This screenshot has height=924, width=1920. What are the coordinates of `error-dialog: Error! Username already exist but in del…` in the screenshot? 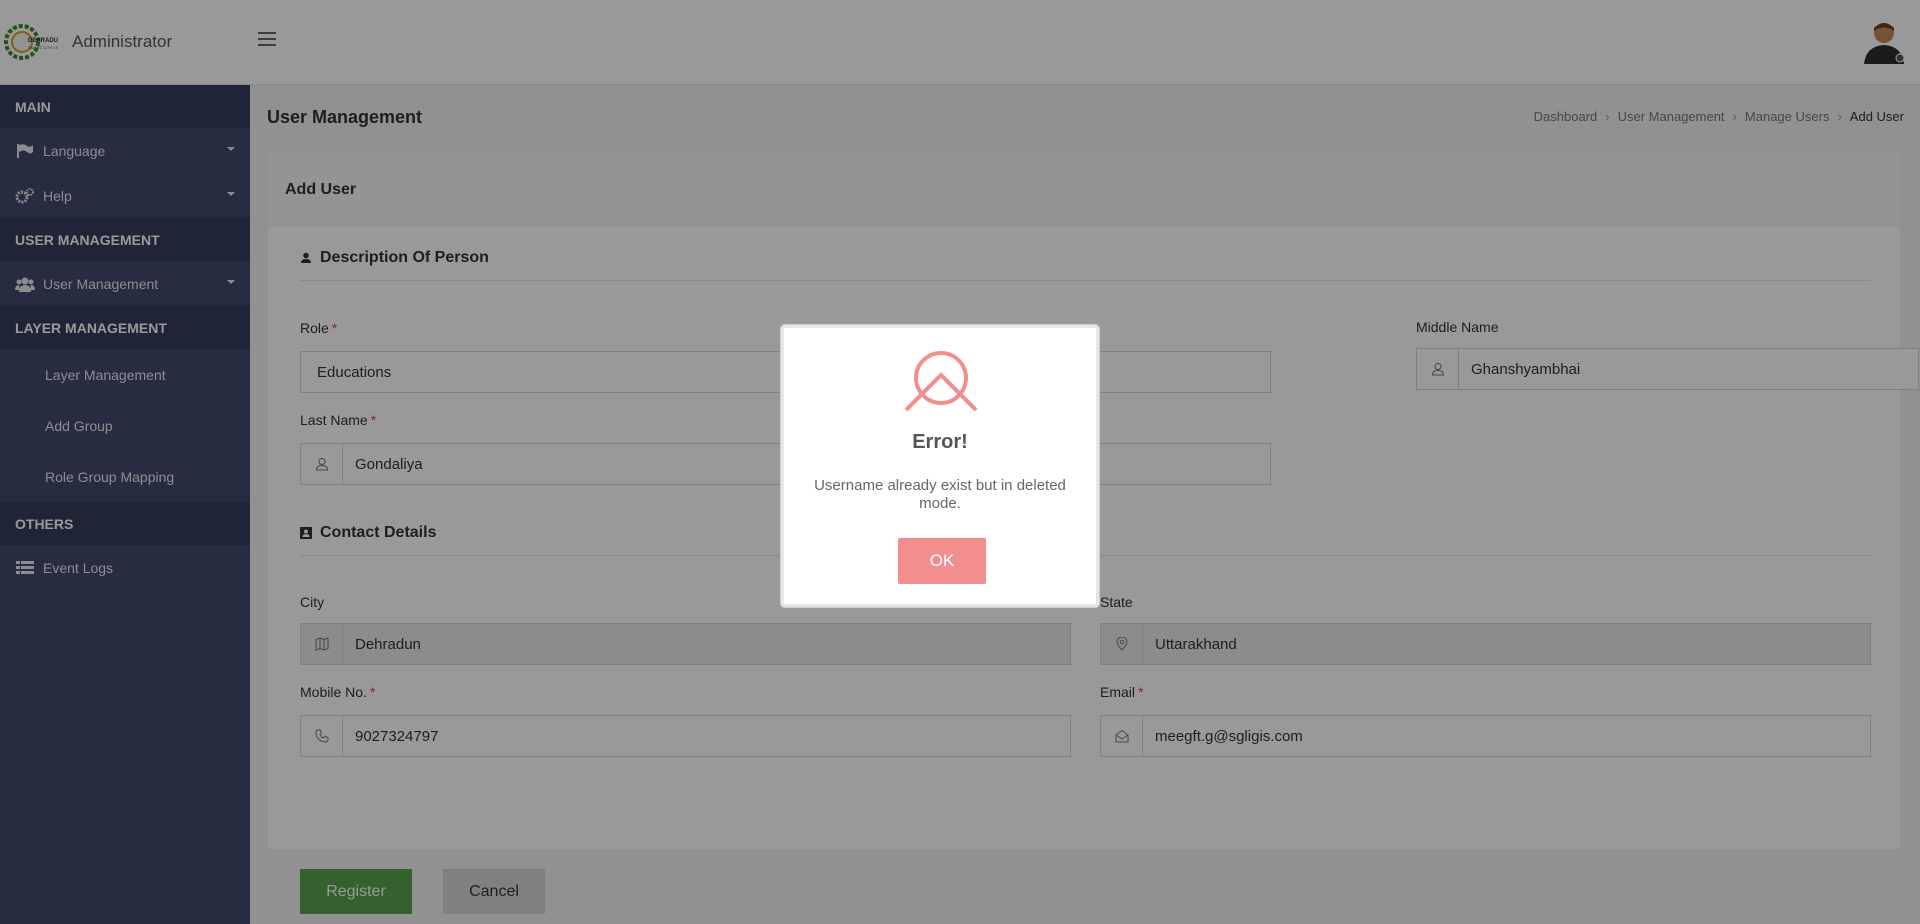 It's located at (940, 466).